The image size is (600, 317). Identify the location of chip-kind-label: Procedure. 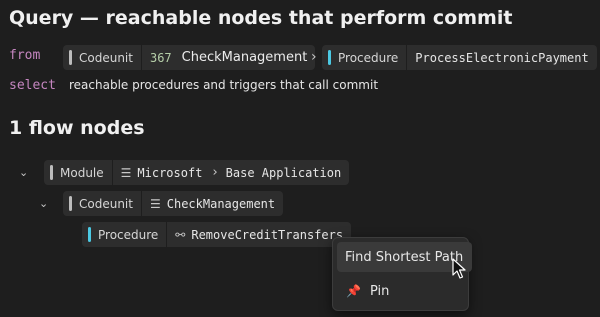
(368, 57).